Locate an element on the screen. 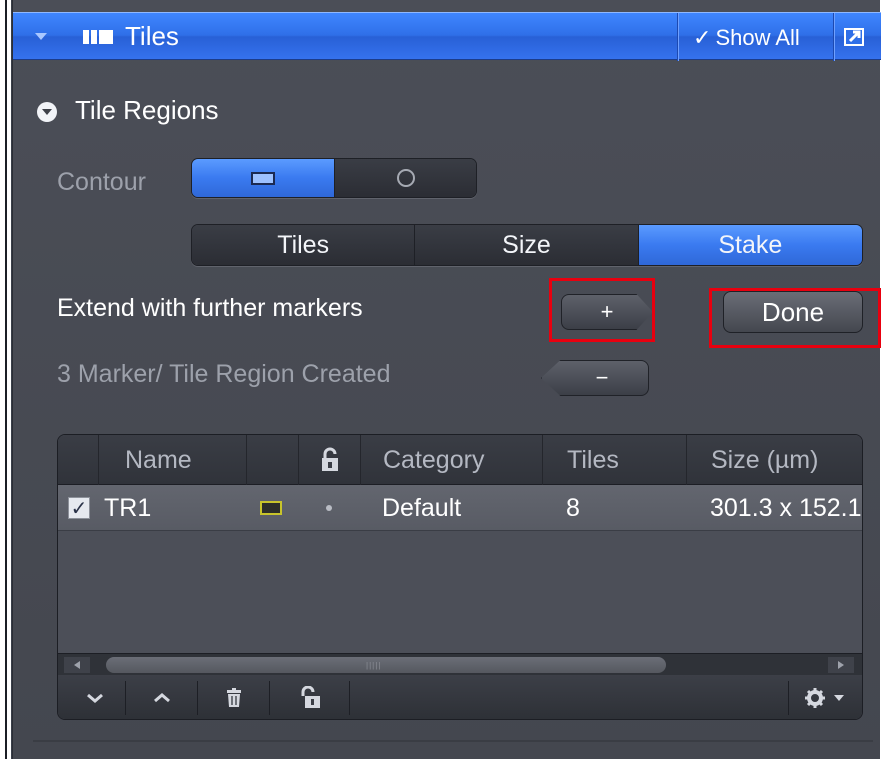 Image resolution: width=882 pixels, height=759 pixels. region-rectangle-icon is located at coordinates (271, 508).